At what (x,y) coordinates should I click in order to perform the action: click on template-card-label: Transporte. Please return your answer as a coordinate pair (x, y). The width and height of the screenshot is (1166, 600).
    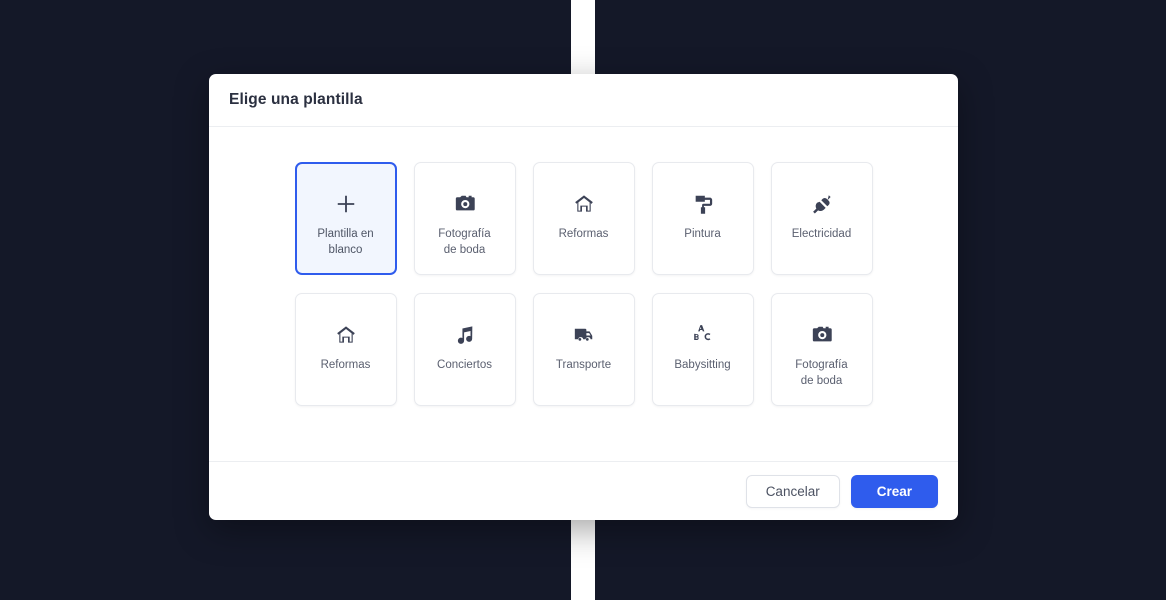
    Looking at the image, I should click on (583, 365).